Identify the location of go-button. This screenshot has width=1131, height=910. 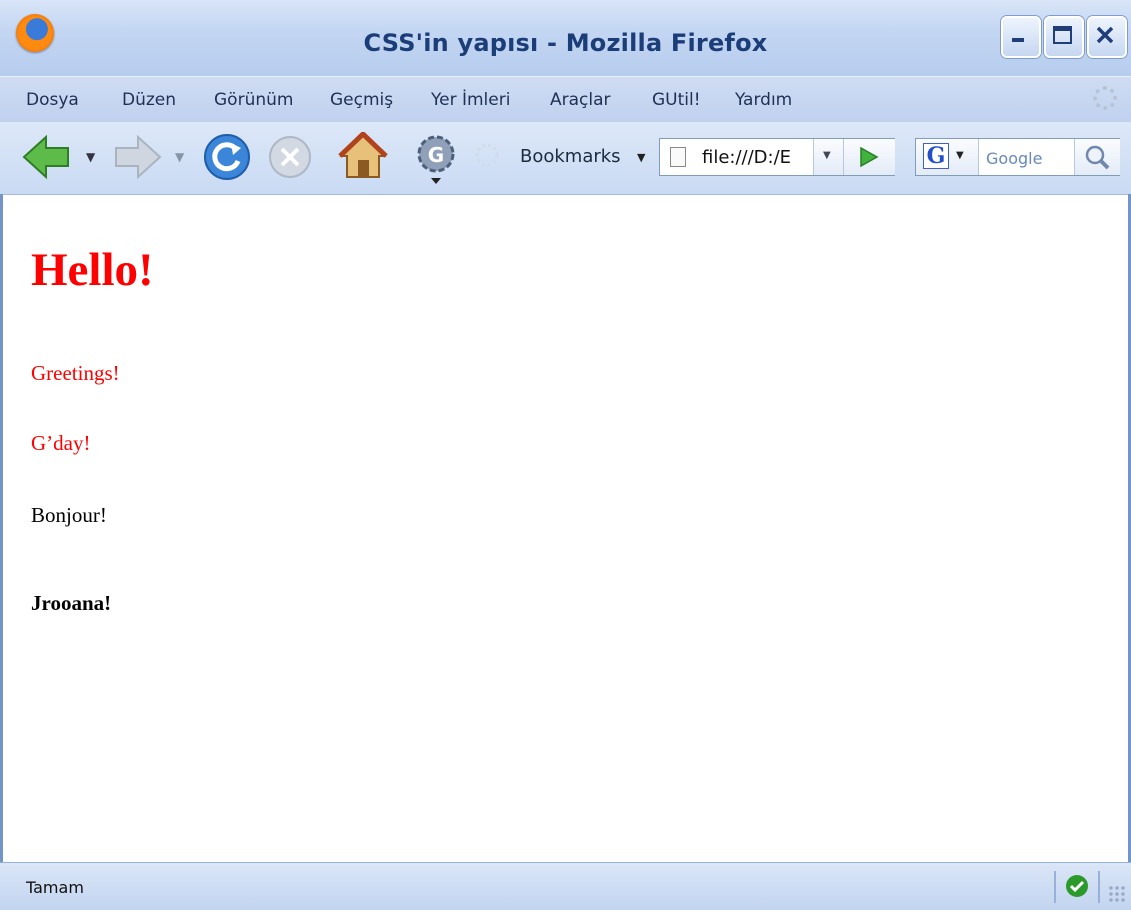
(869, 157).